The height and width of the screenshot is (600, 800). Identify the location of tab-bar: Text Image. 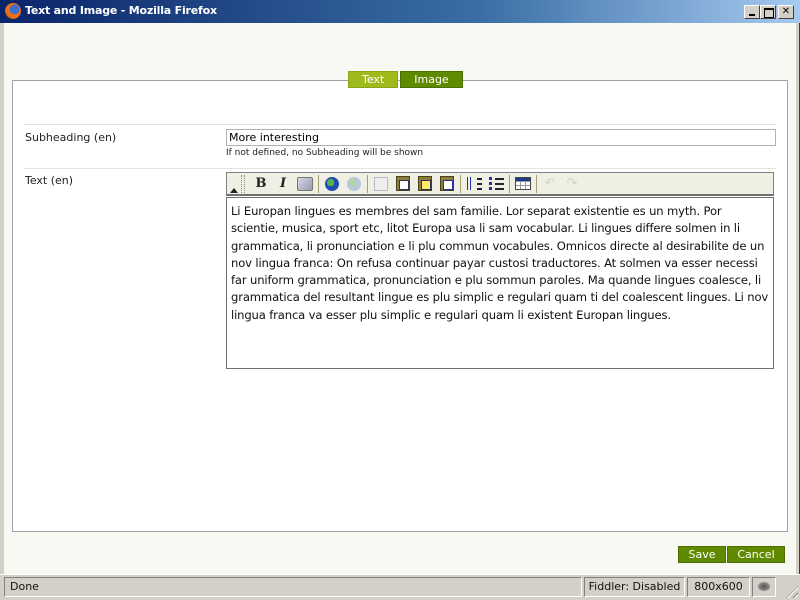
(405, 80).